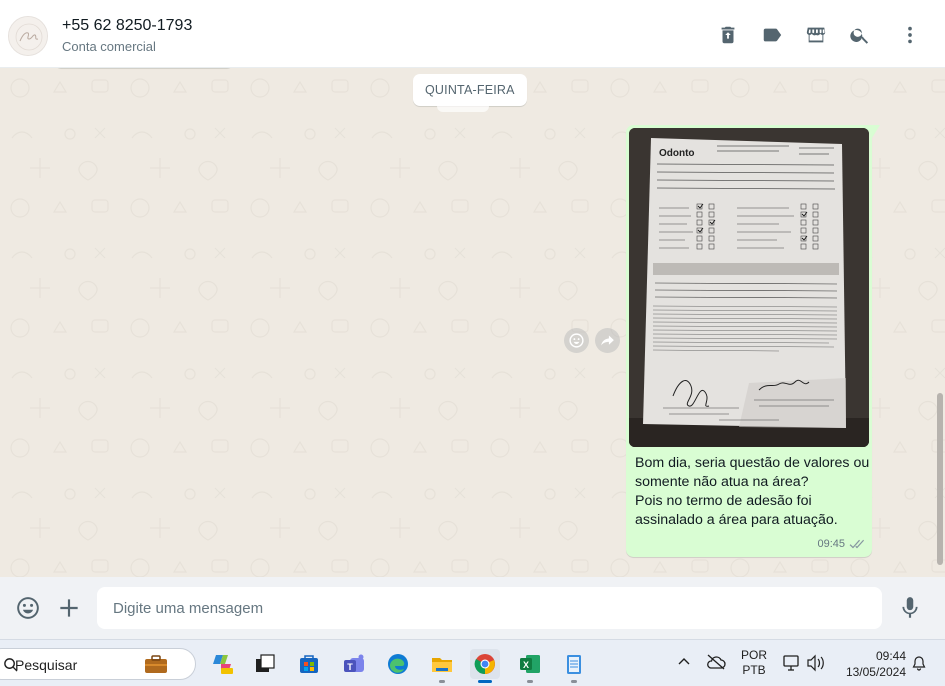 This screenshot has height=686, width=945. I want to click on teams-icon: T, so click(354, 663).